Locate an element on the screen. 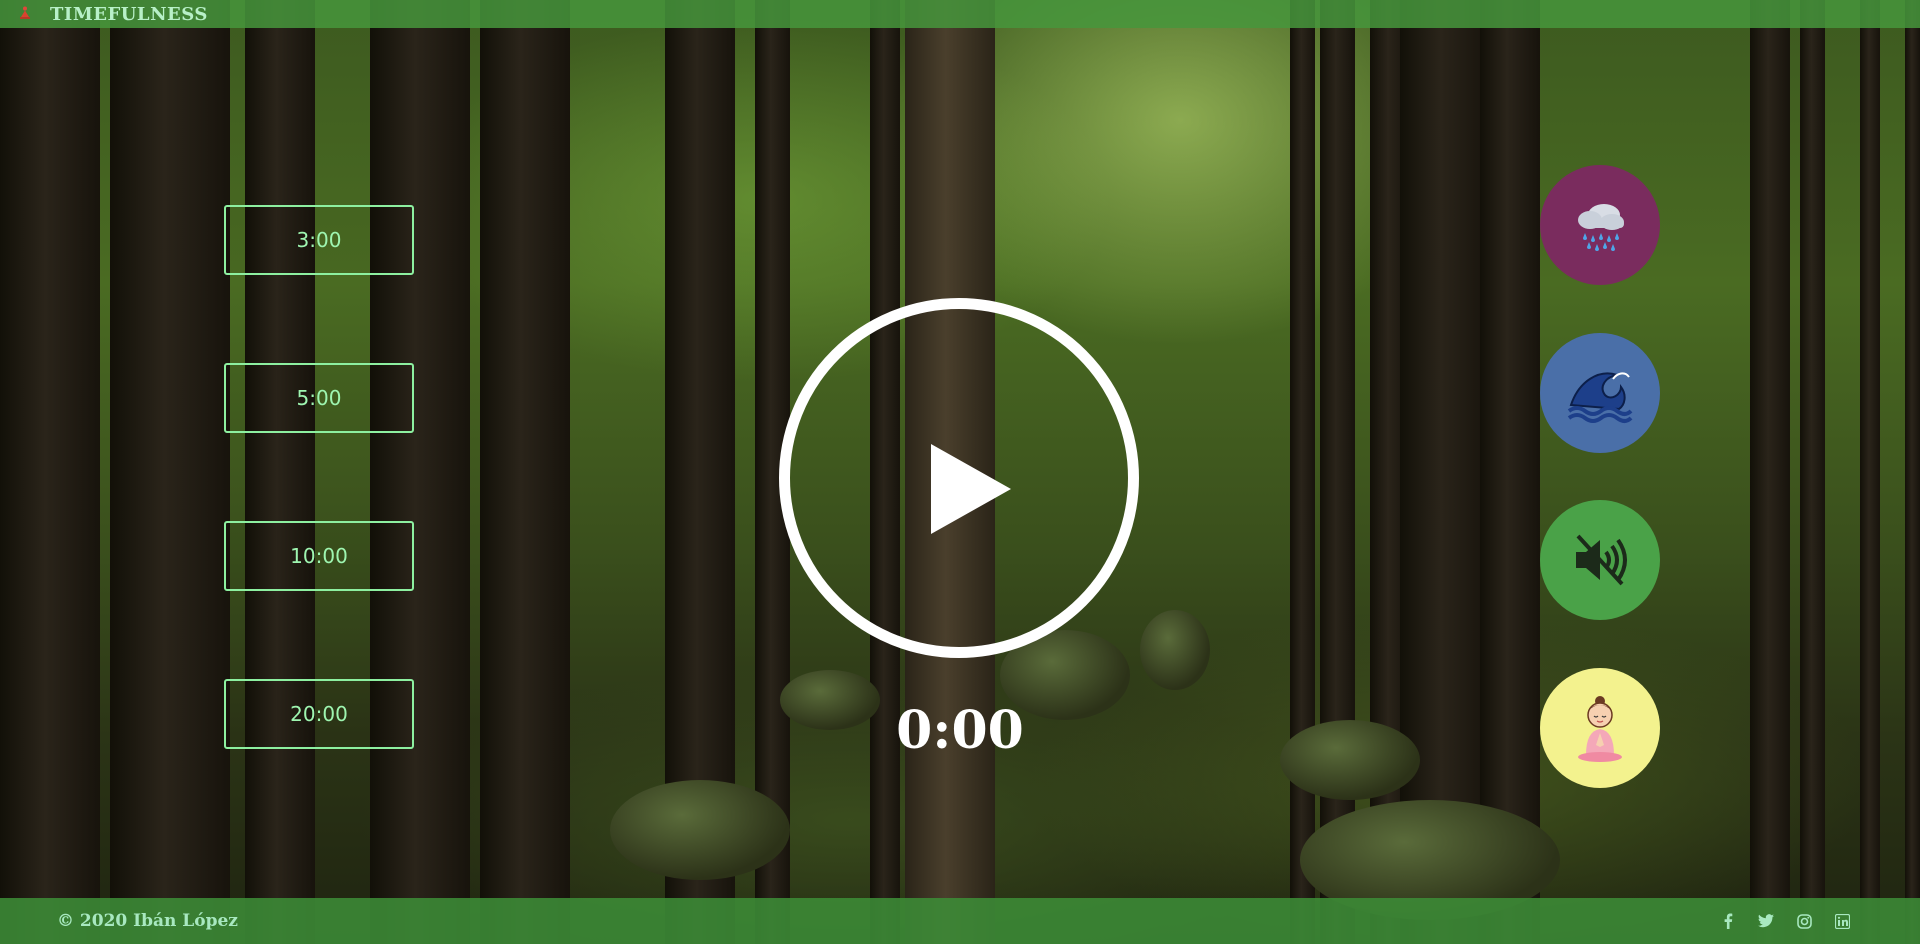  meditation-icon is located at coordinates (26, 14).